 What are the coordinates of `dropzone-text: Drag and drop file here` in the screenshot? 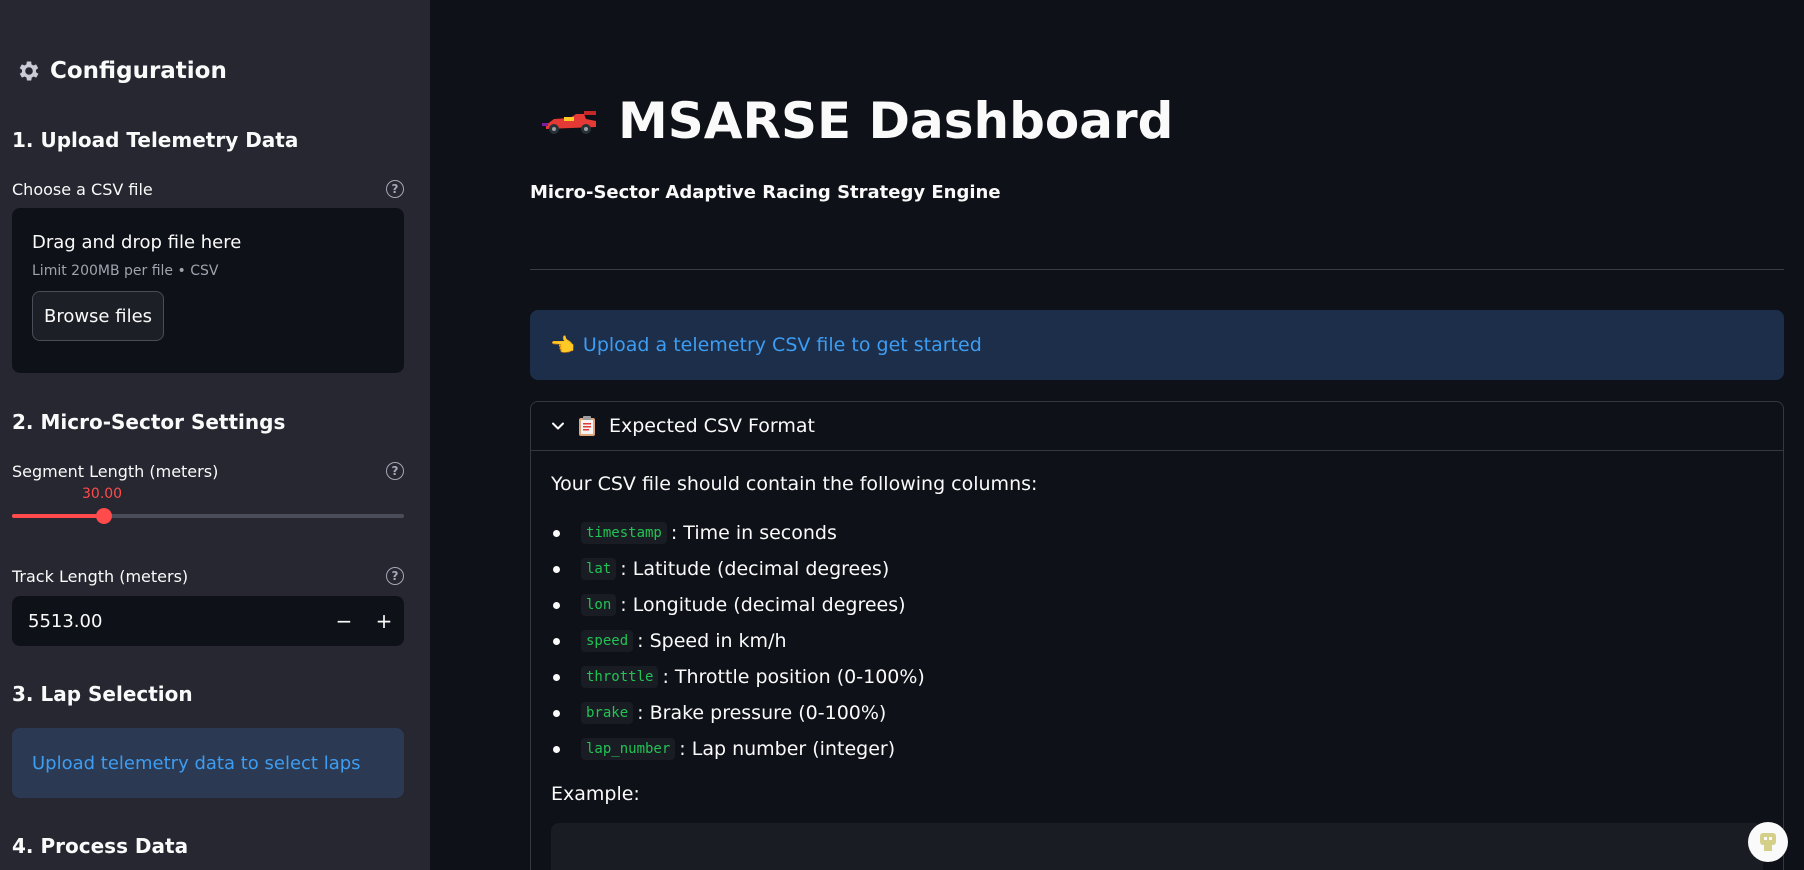 It's located at (137, 242).